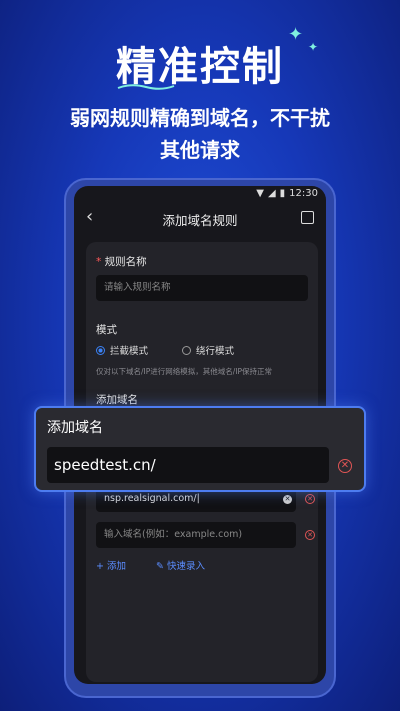 The width and height of the screenshot is (400, 711). I want to click on save-icon, so click(307, 217).